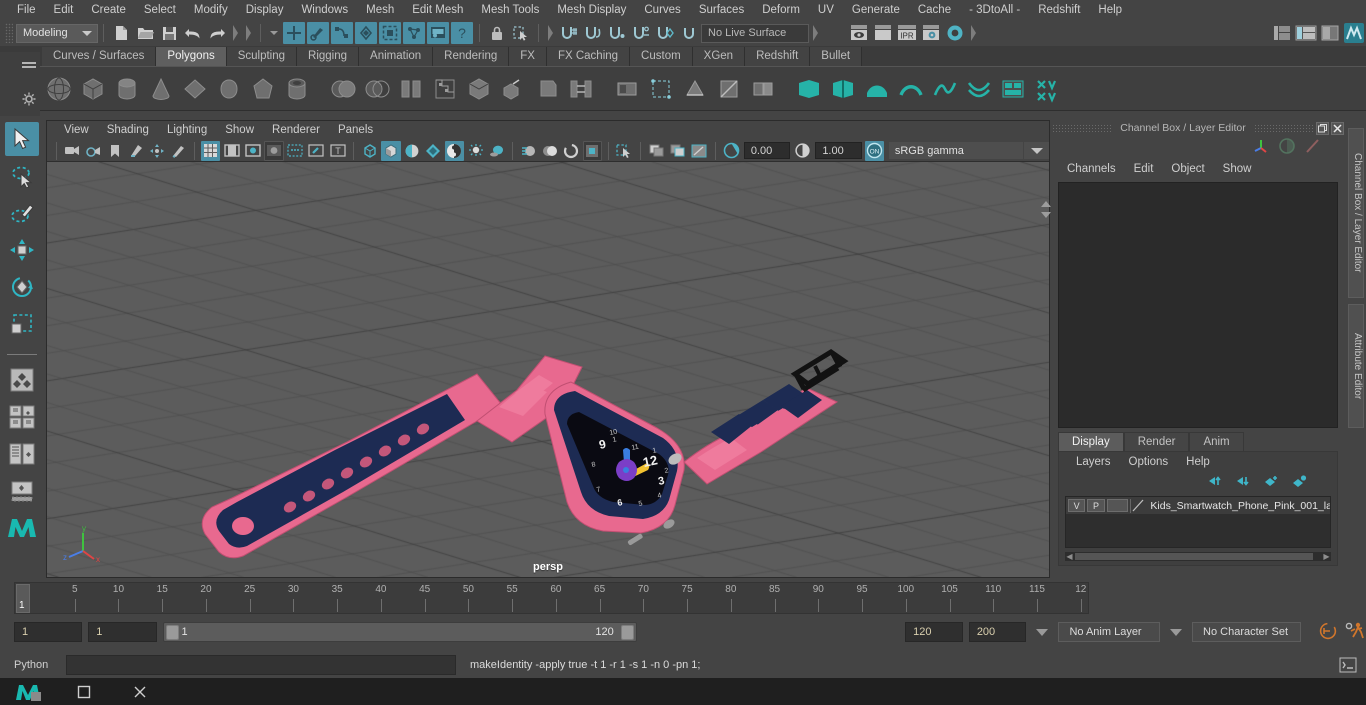 This screenshot has width=1366, height=705. I want to click on poly-wedge-icon, so click(661, 89).